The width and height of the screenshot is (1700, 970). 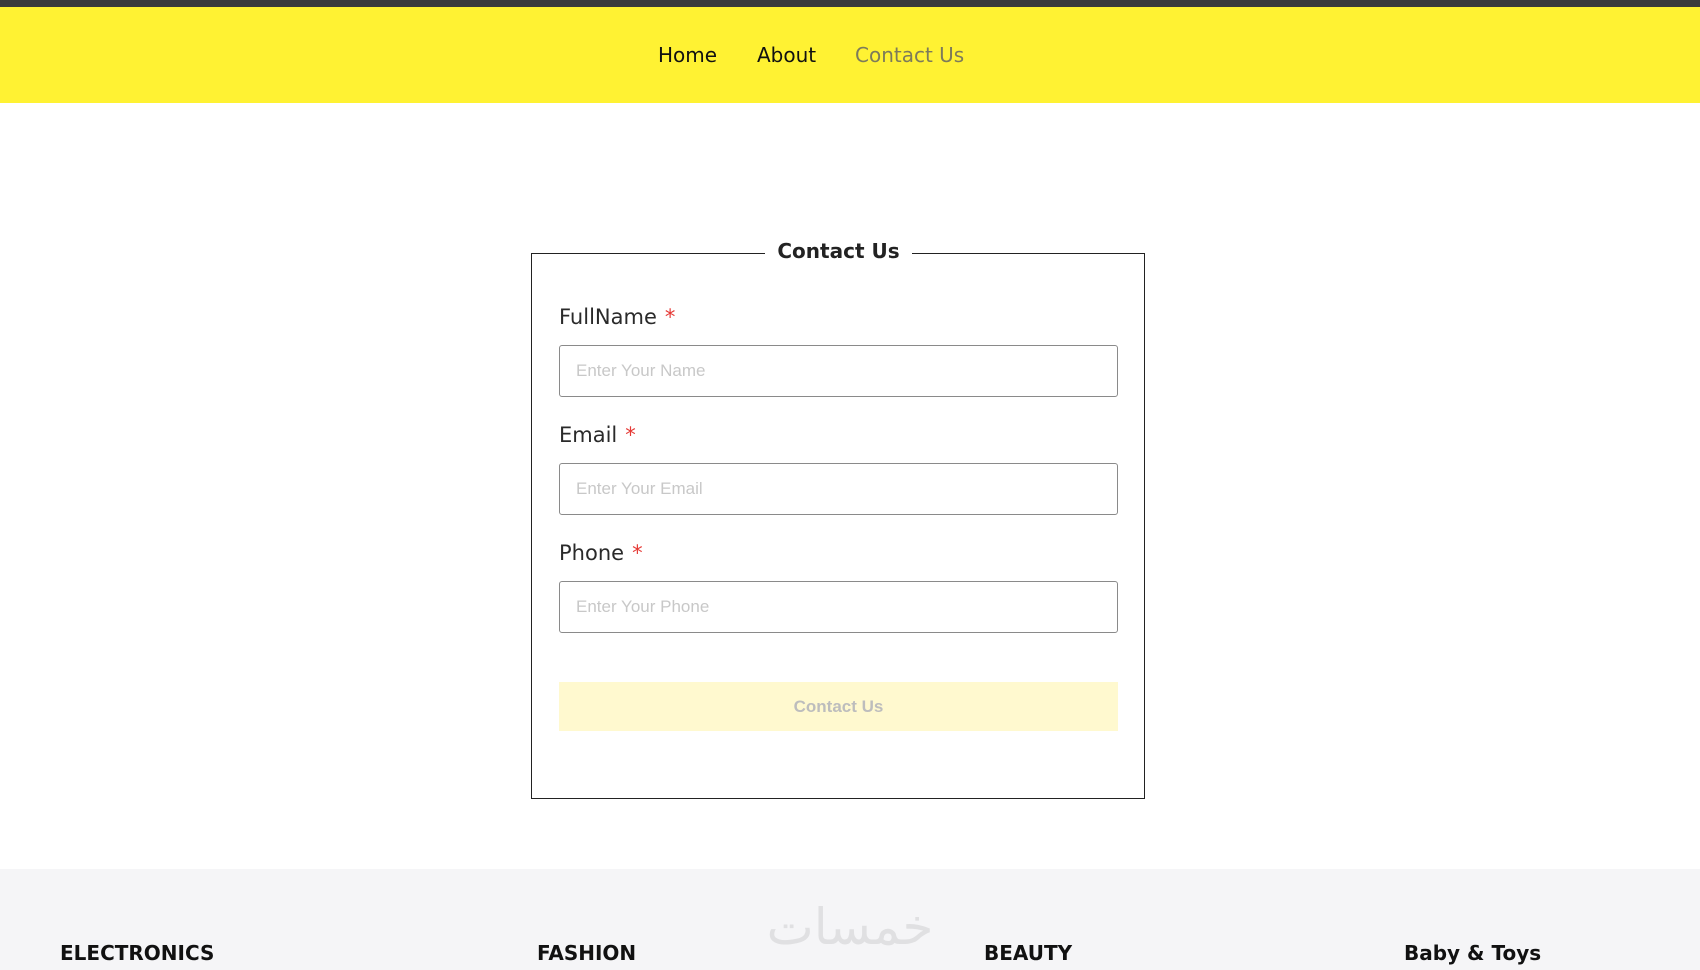 I want to click on phone-label: Phone *, so click(x=601, y=553).